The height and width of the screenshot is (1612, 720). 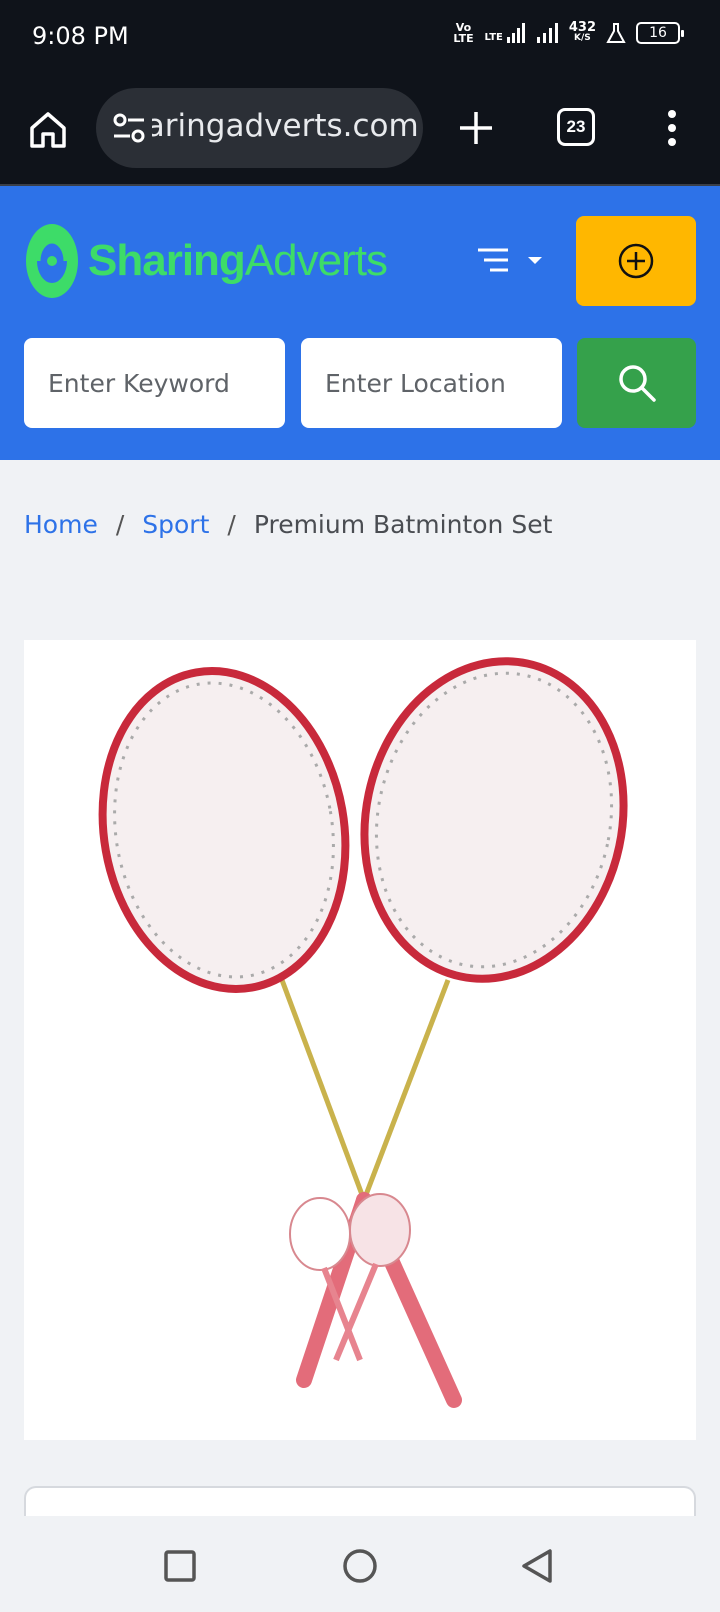 What do you see at coordinates (154, 383) in the screenshot?
I see `keyword-input` at bounding box center [154, 383].